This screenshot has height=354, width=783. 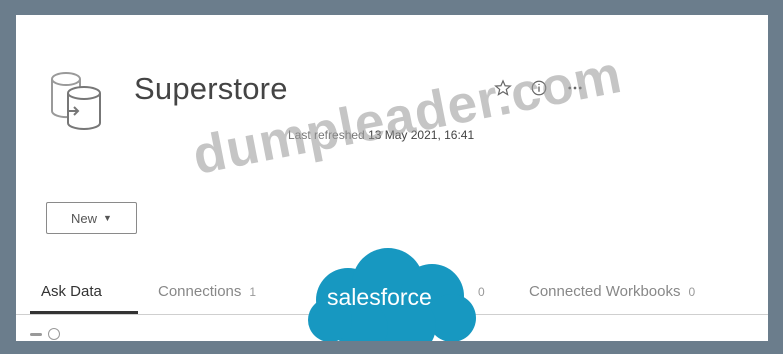 What do you see at coordinates (36, 334) in the screenshot?
I see `partial-text` at bounding box center [36, 334].